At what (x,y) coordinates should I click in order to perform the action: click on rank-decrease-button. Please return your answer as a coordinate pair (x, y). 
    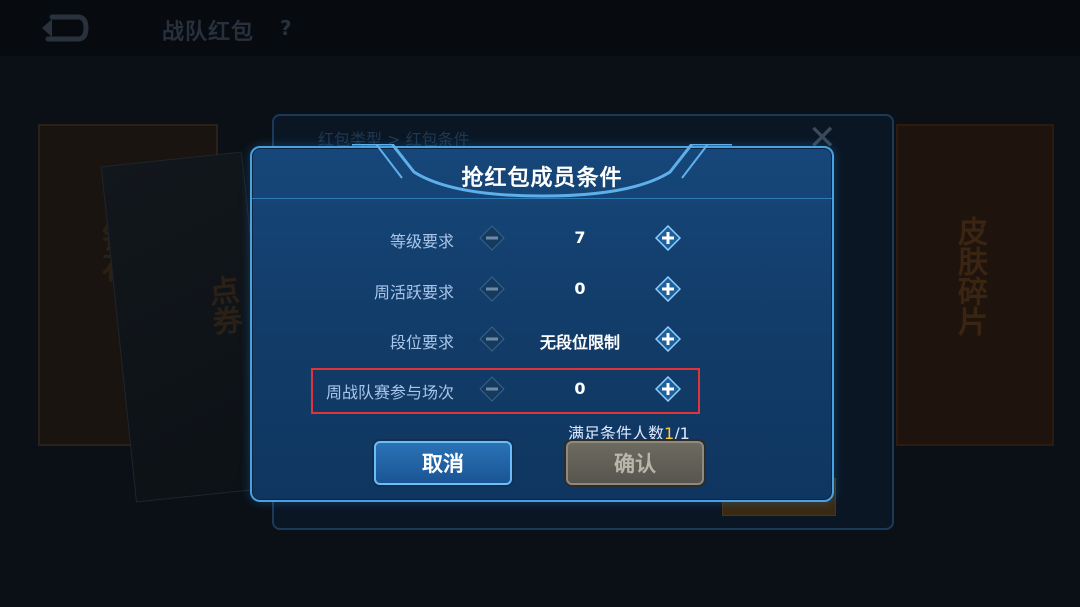
    Looking at the image, I should click on (492, 339).